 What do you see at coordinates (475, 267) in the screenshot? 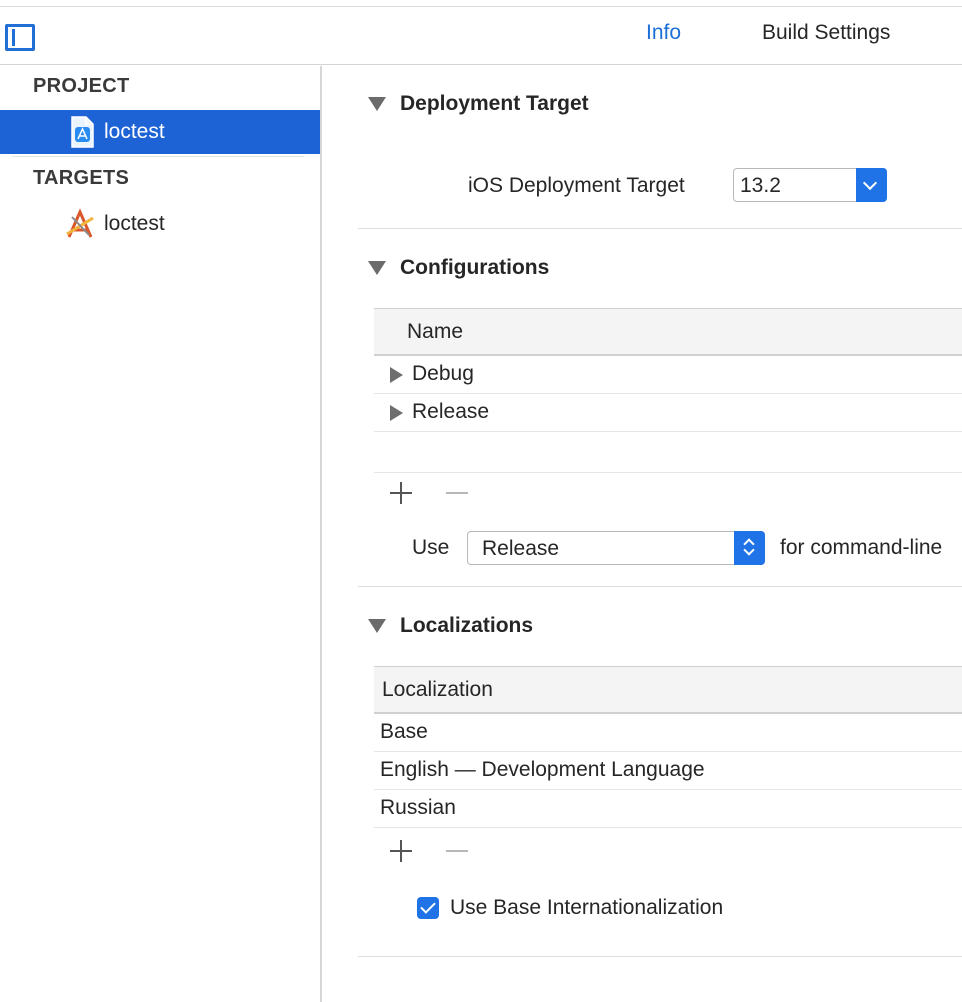
I see `configurations-section-title: Configurations` at bounding box center [475, 267].